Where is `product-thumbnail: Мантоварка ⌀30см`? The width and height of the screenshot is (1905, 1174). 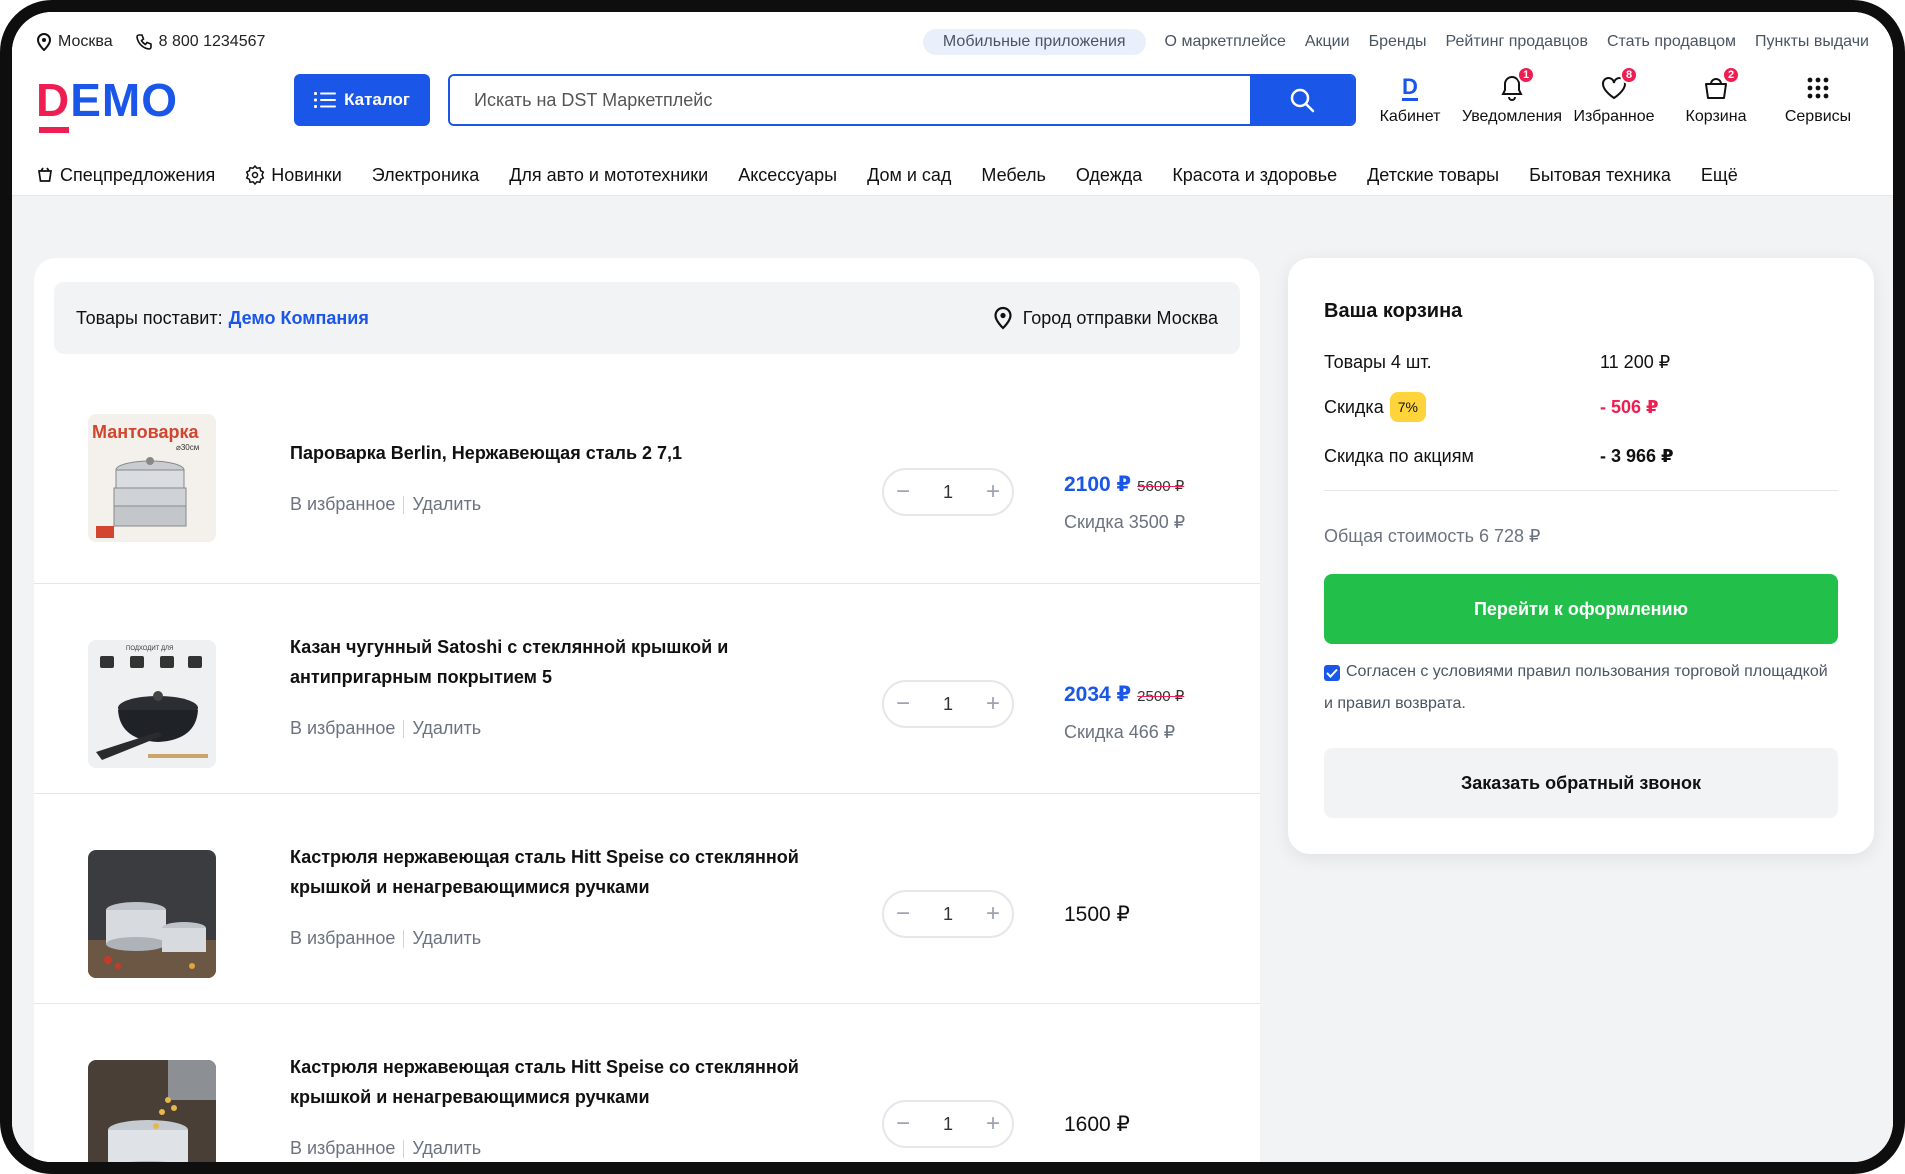 product-thumbnail: Мантоварка ⌀30см is located at coordinates (152, 478).